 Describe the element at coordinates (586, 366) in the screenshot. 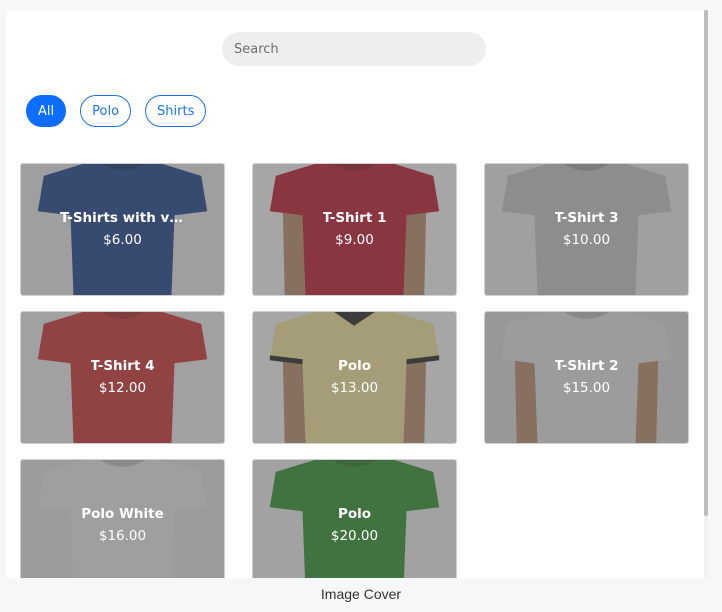

I see `product-title: T-Shirt 2` at that location.